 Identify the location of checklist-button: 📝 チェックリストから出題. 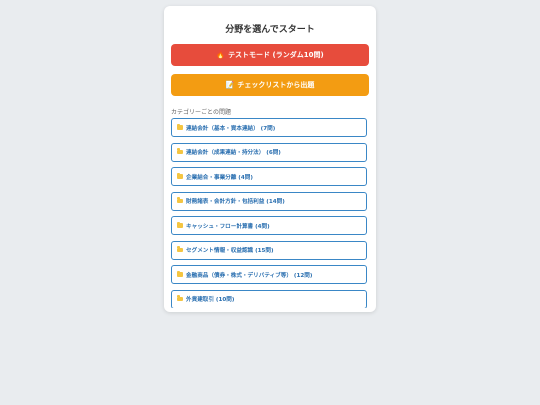
(270, 85).